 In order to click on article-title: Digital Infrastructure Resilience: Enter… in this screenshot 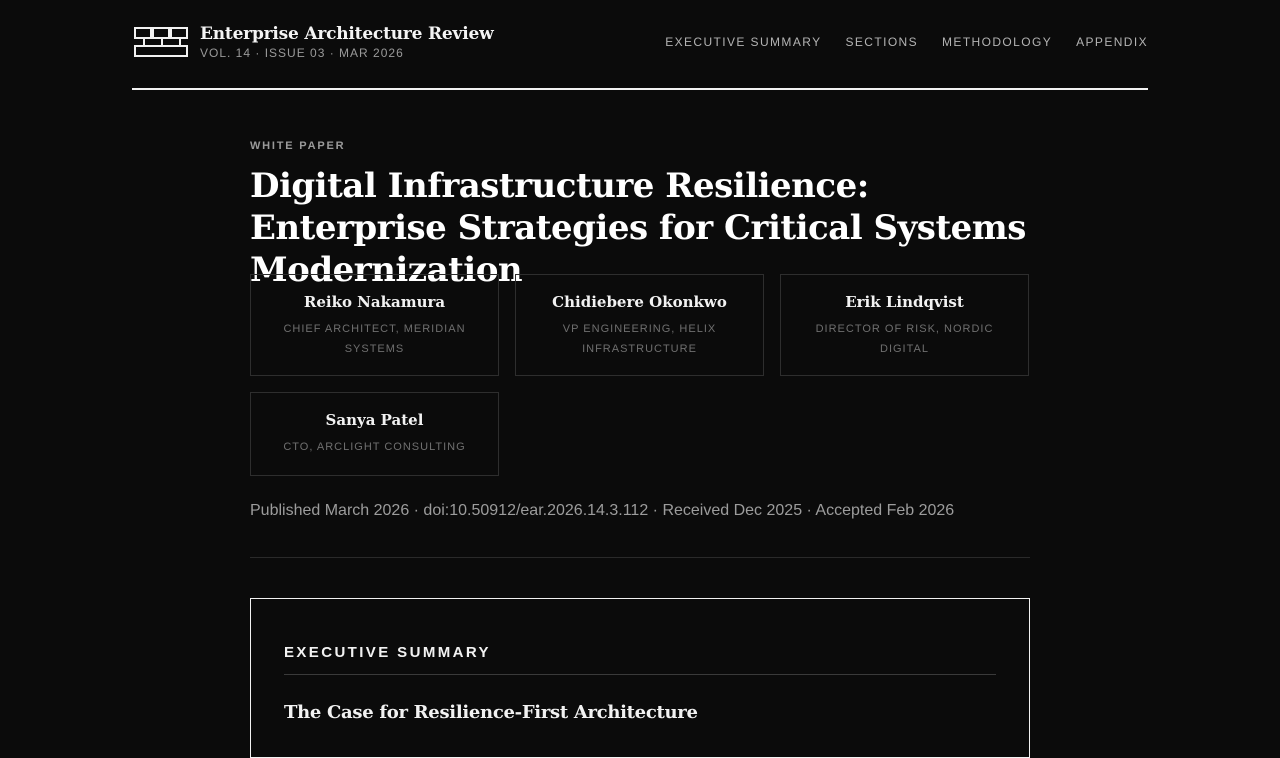, I will do `click(638, 228)`.